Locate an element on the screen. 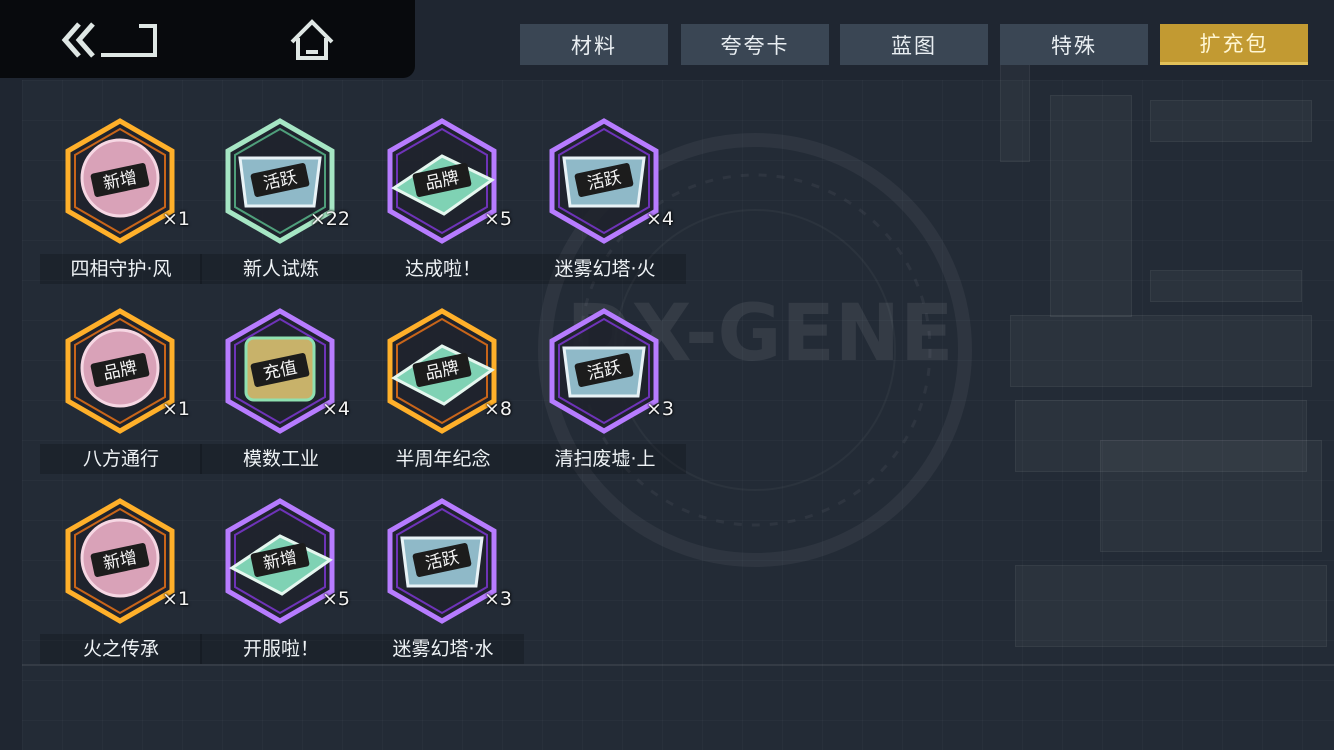  expansion-pack-item: 充值 ×4 模数工业 is located at coordinates (281, 398).